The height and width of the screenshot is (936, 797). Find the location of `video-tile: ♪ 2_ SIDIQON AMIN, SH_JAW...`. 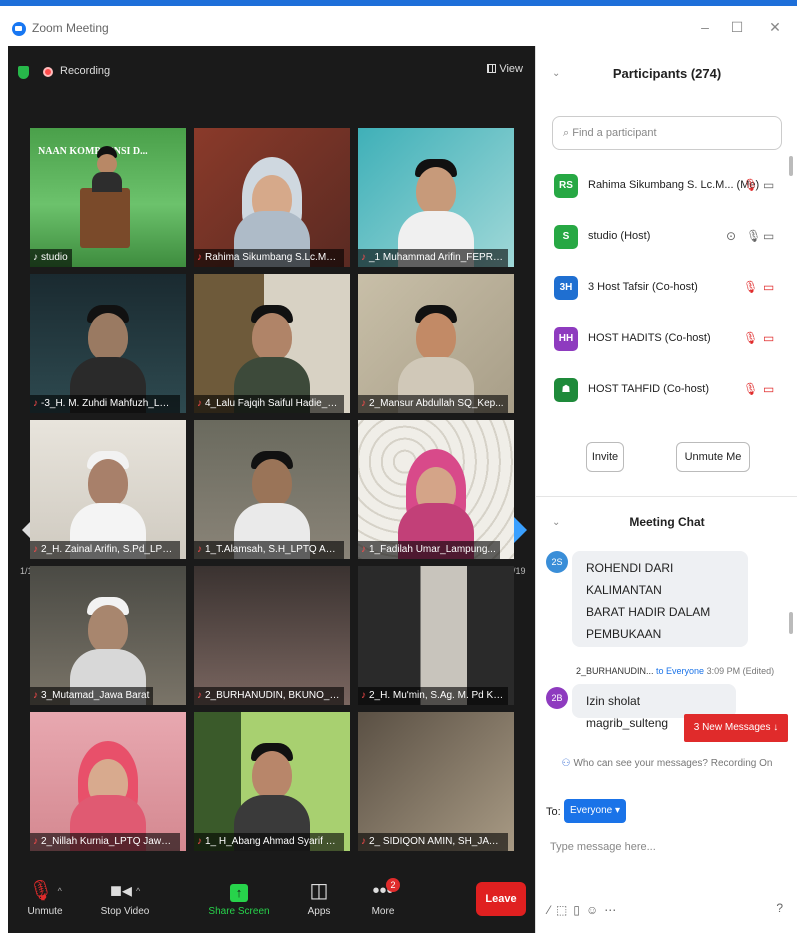

video-tile: ♪ 2_ SIDIQON AMIN, SH_JAW... is located at coordinates (436, 781).